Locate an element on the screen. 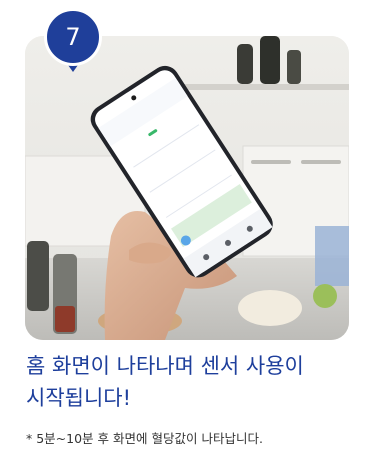 The width and height of the screenshot is (375, 462). headline-line2: 시작됩니다! is located at coordinates (79, 398).